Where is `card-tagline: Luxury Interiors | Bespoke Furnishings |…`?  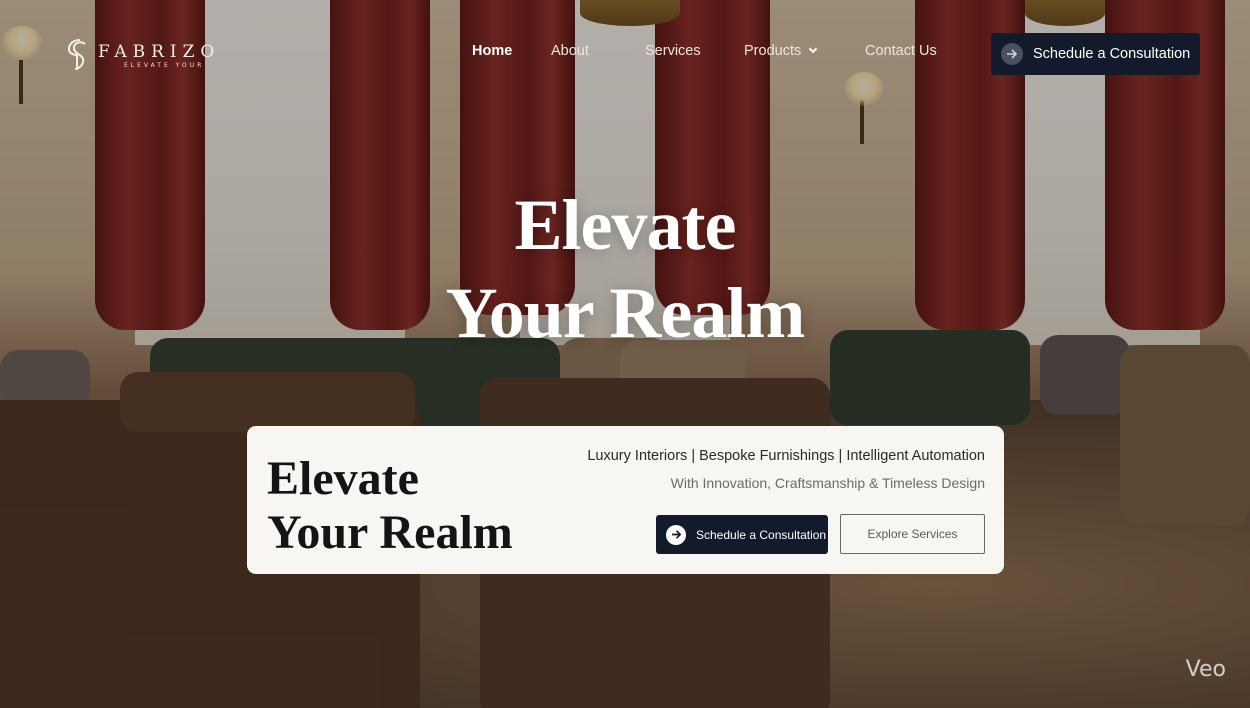 card-tagline: Luxury Interiors | Bespoke Furnishings |… is located at coordinates (786, 456).